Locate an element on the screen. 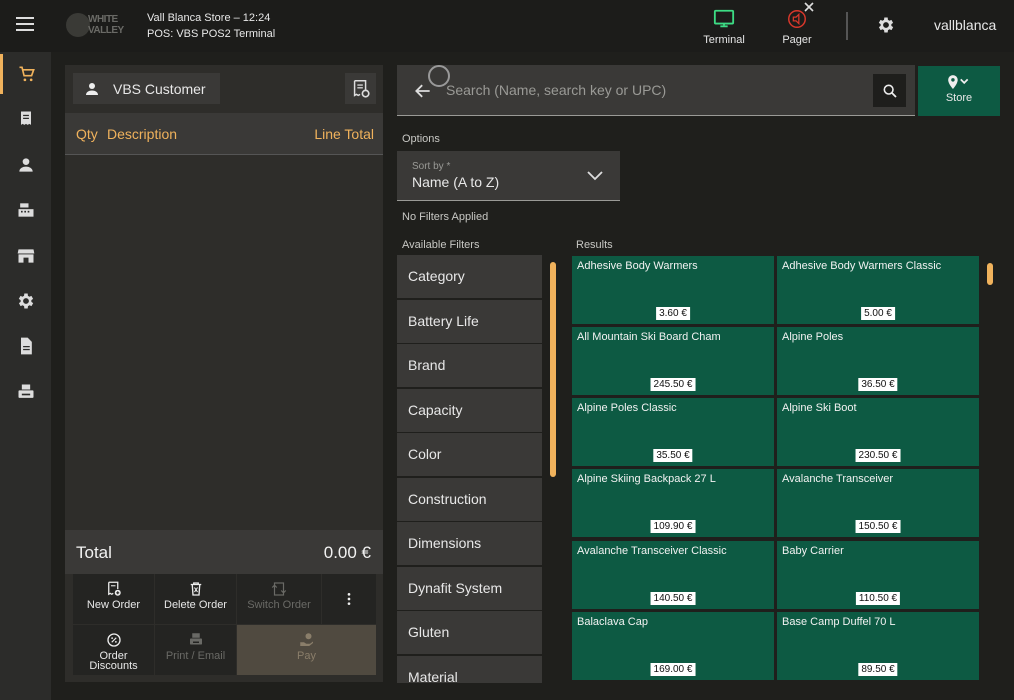  cart-icon is located at coordinates (27, 74).